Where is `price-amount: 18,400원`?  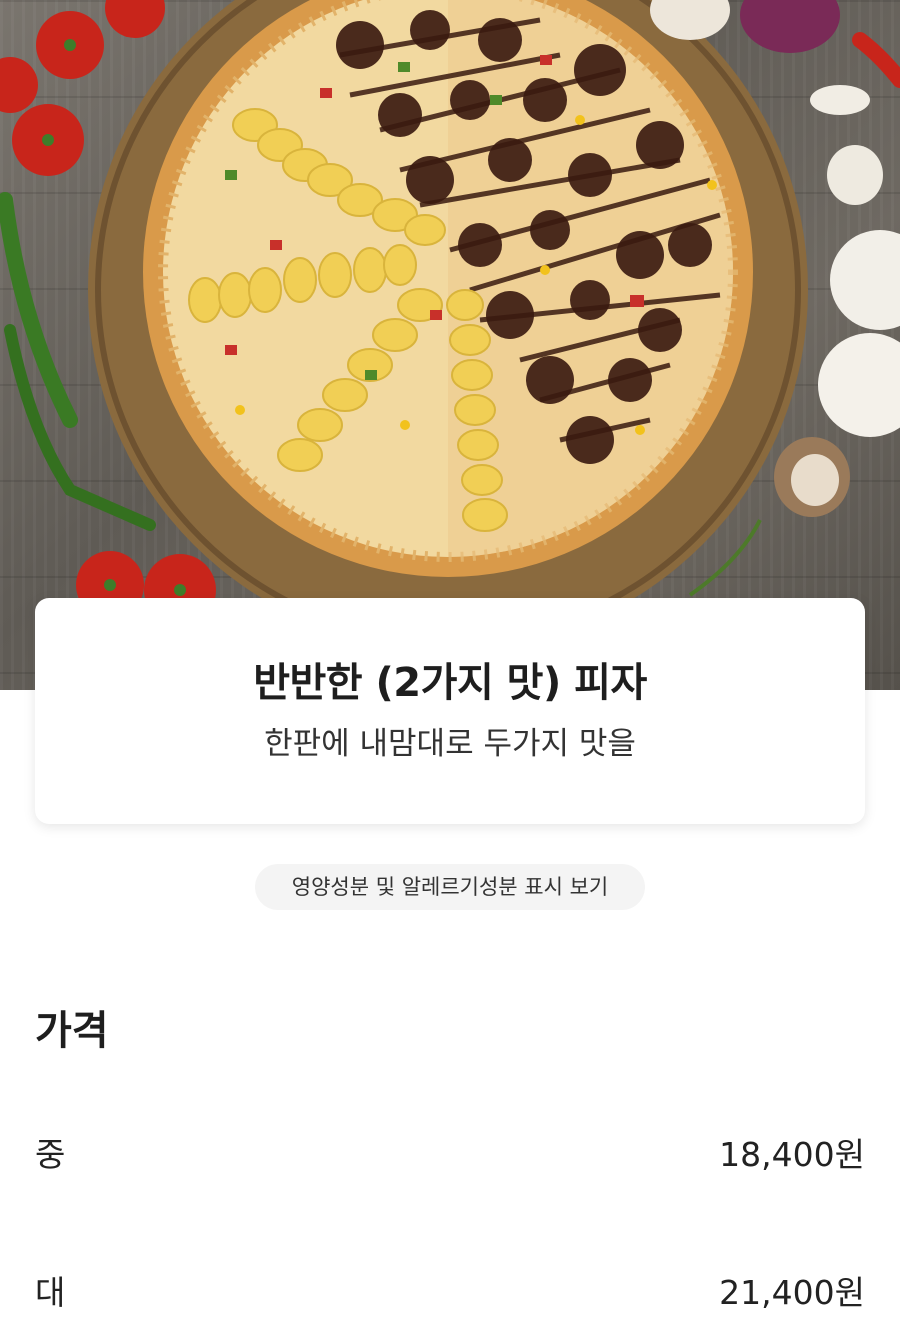 price-amount: 18,400원 is located at coordinates (792, 1154).